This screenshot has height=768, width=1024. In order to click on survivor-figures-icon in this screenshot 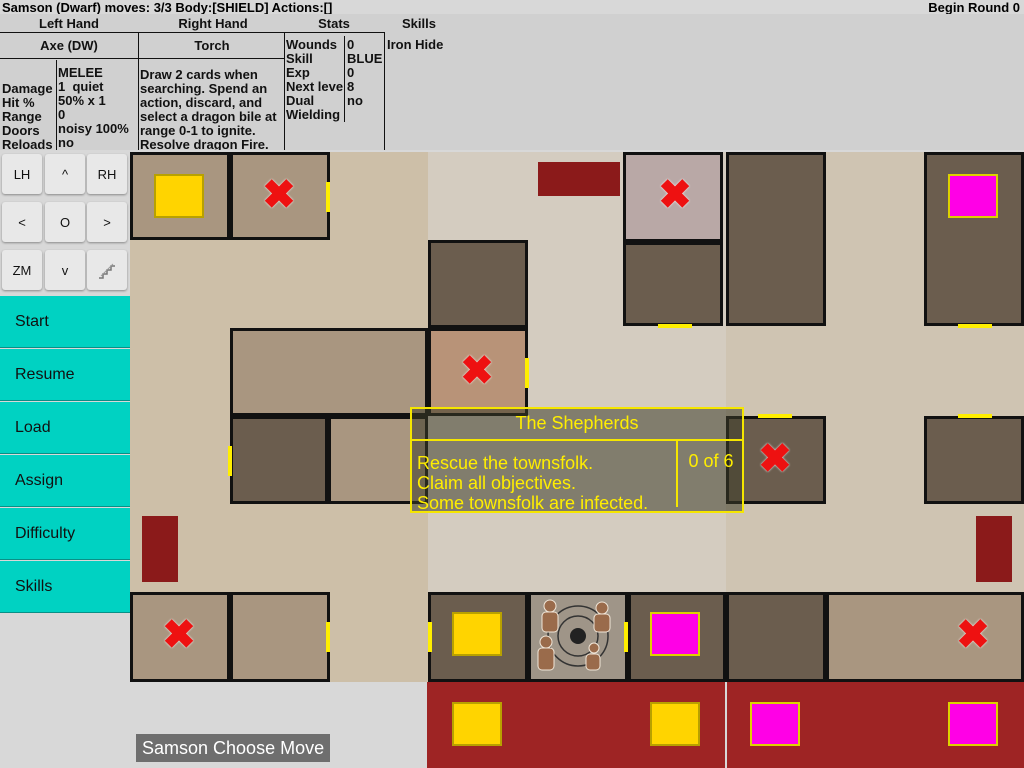, I will do `click(574, 635)`.